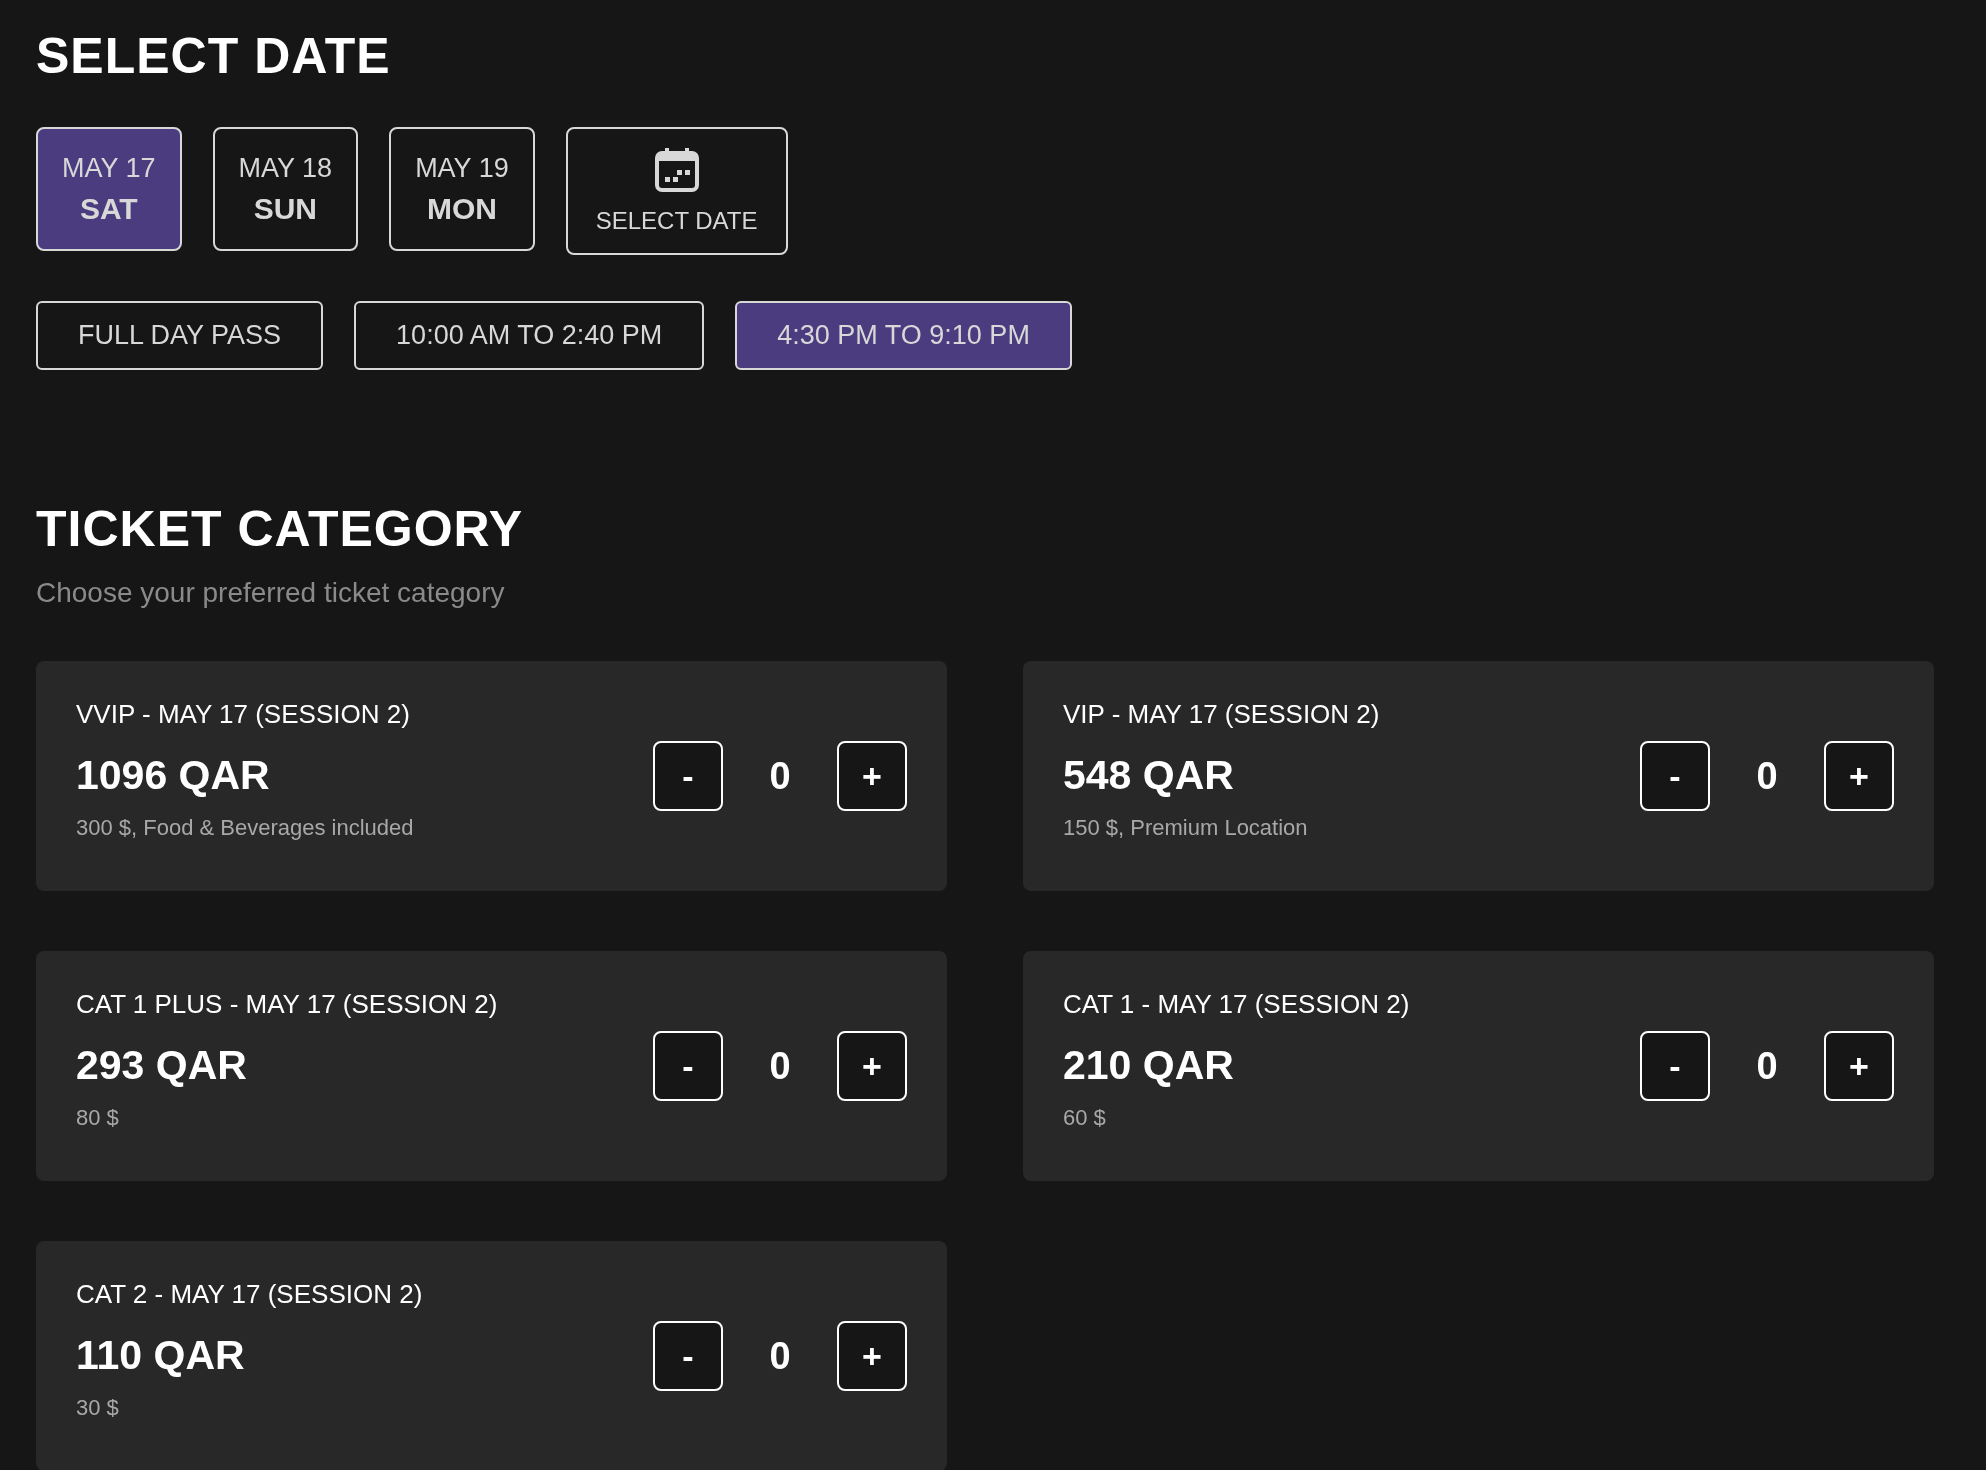 The height and width of the screenshot is (1470, 1986). I want to click on date-button: MAY 17 SAT, so click(109, 189).